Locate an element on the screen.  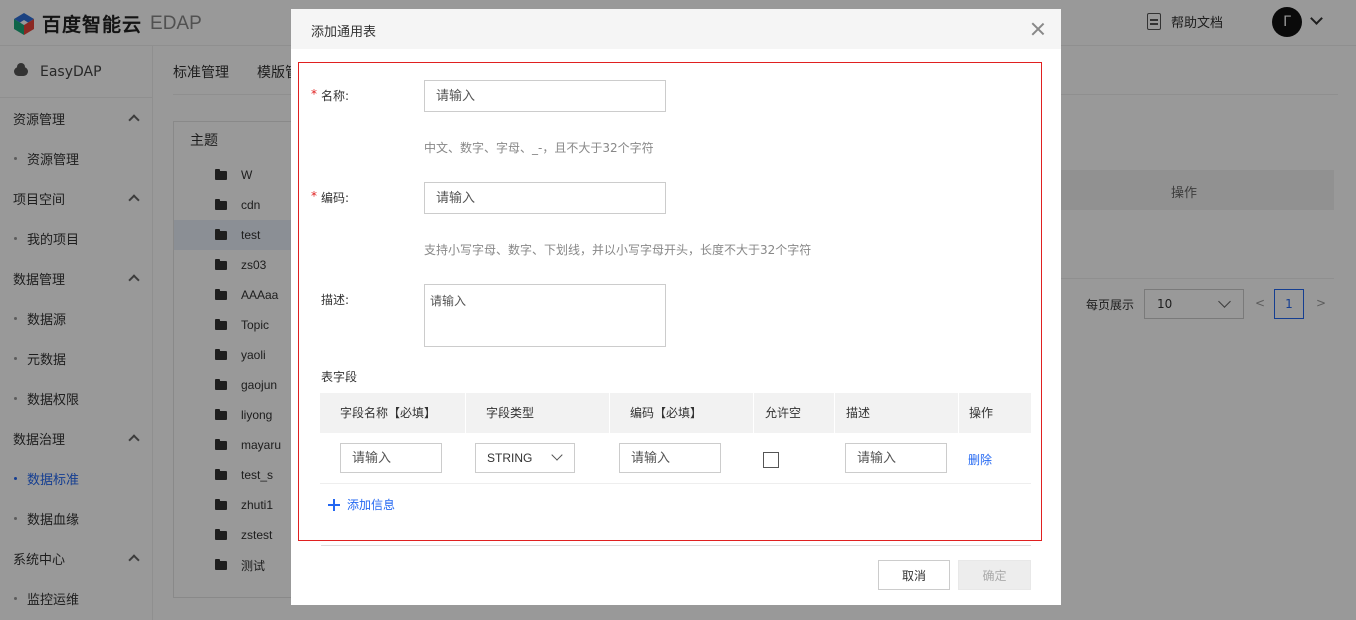
dialog-header: 添加通用表 is located at coordinates (676, 29).